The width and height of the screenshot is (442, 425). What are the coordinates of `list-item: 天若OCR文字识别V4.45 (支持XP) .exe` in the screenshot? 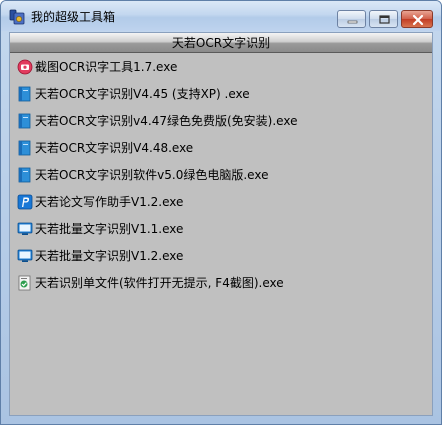 It's located at (221, 94).